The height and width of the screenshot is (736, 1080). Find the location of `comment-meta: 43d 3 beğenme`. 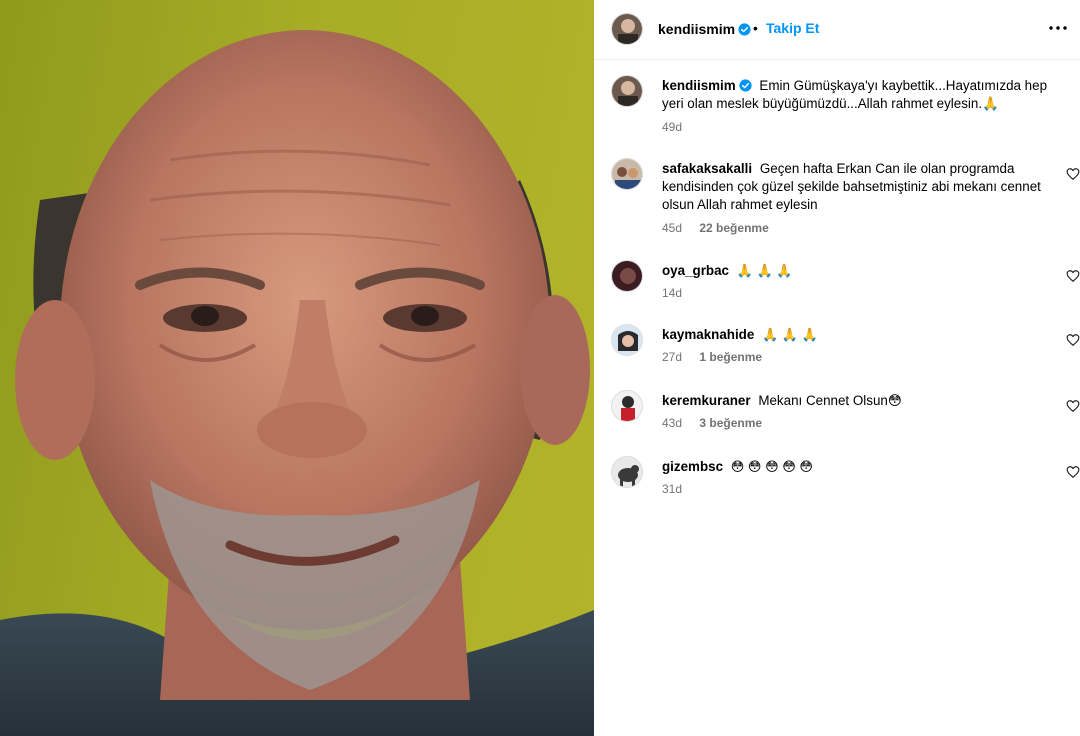

comment-meta: 43d 3 beğenme is located at coordinates (719, 423).